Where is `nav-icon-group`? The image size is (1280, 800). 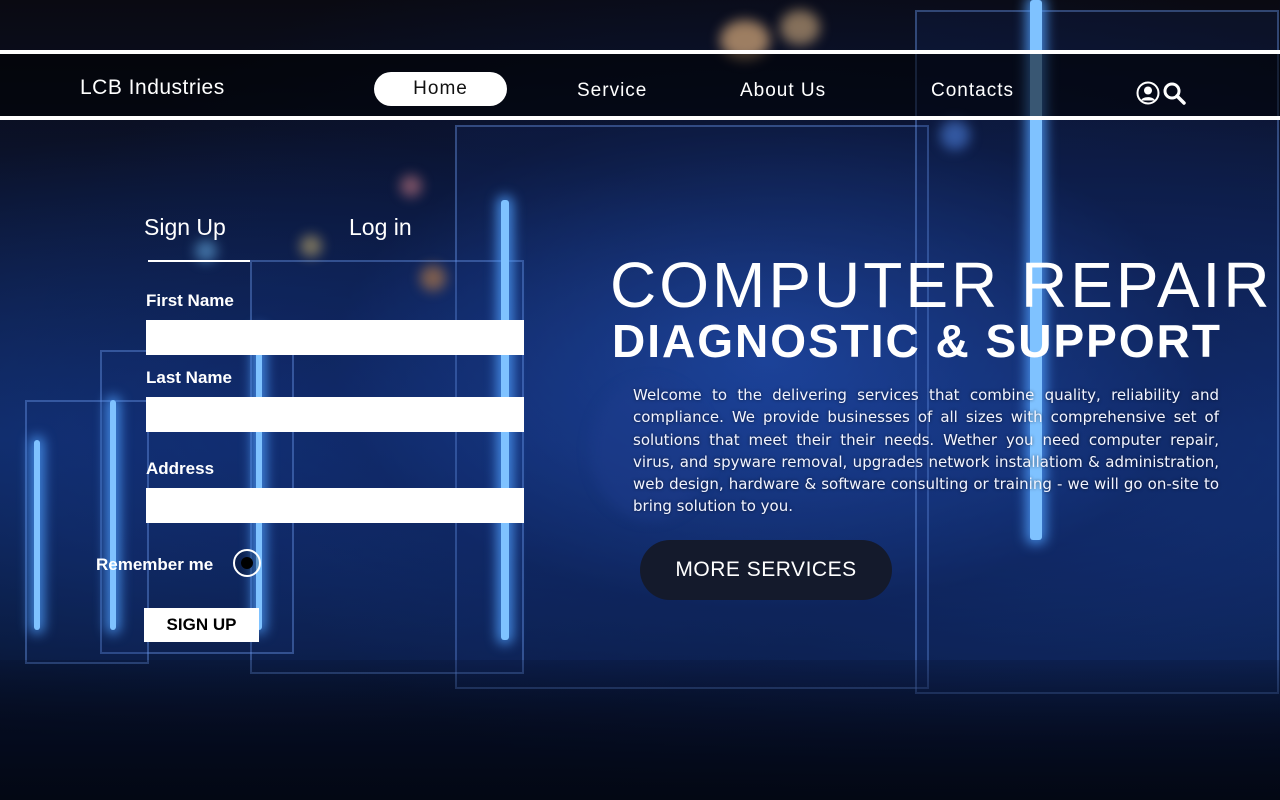 nav-icon-group is located at coordinates (1161, 93).